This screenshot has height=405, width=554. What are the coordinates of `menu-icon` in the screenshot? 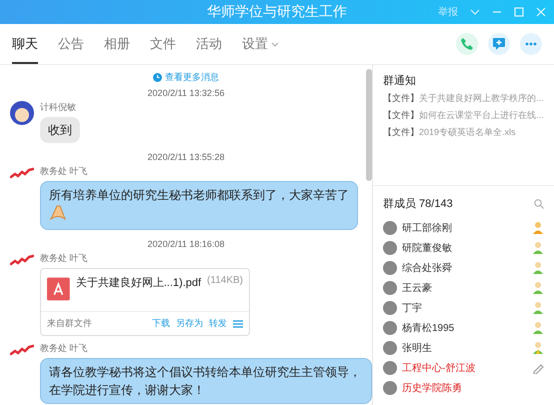 It's located at (238, 324).